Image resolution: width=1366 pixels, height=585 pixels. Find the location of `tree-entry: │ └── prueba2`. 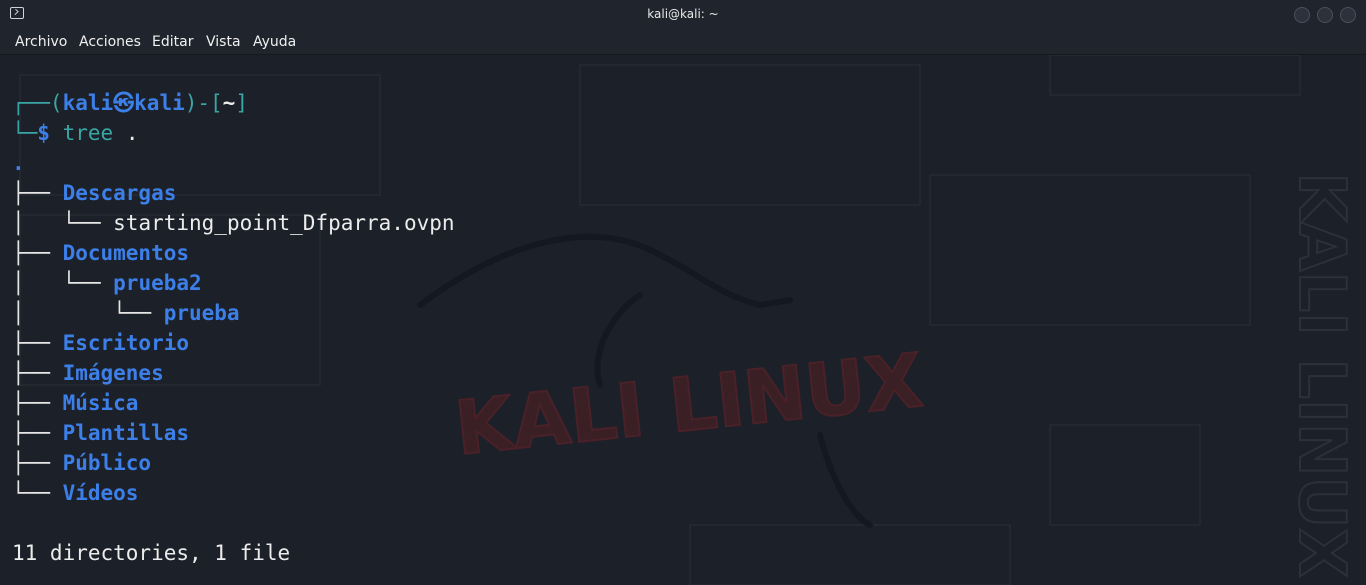

tree-entry: │ └── prueba2 is located at coordinates (107, 283).